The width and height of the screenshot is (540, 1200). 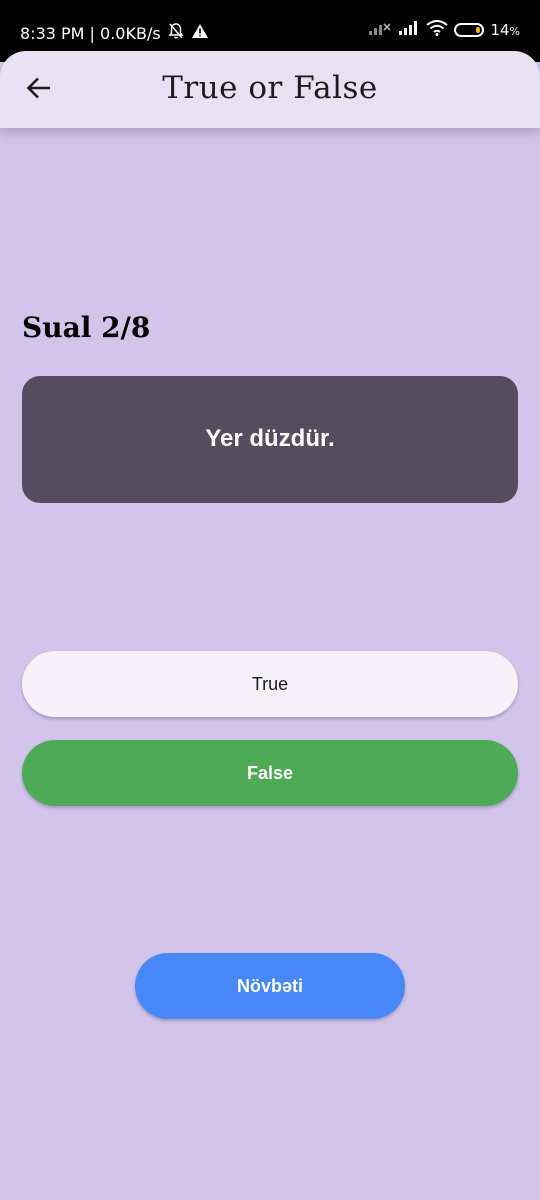 I want to click on battery-percent: 14%, so click(x=505, y=30).